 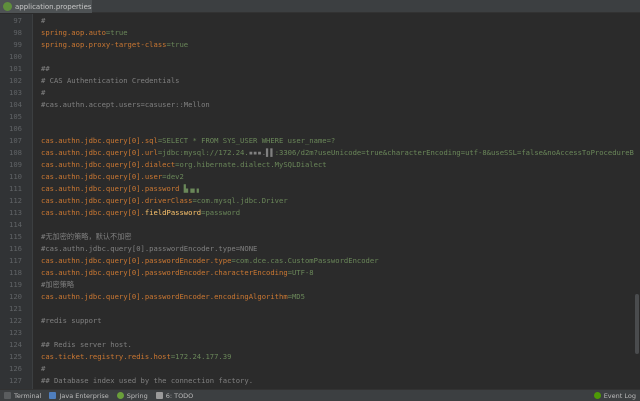 What do you see at coordinates (320, 93) in the screenshot?
I see `code-line: 103 #` at bounding box center [320, 93].